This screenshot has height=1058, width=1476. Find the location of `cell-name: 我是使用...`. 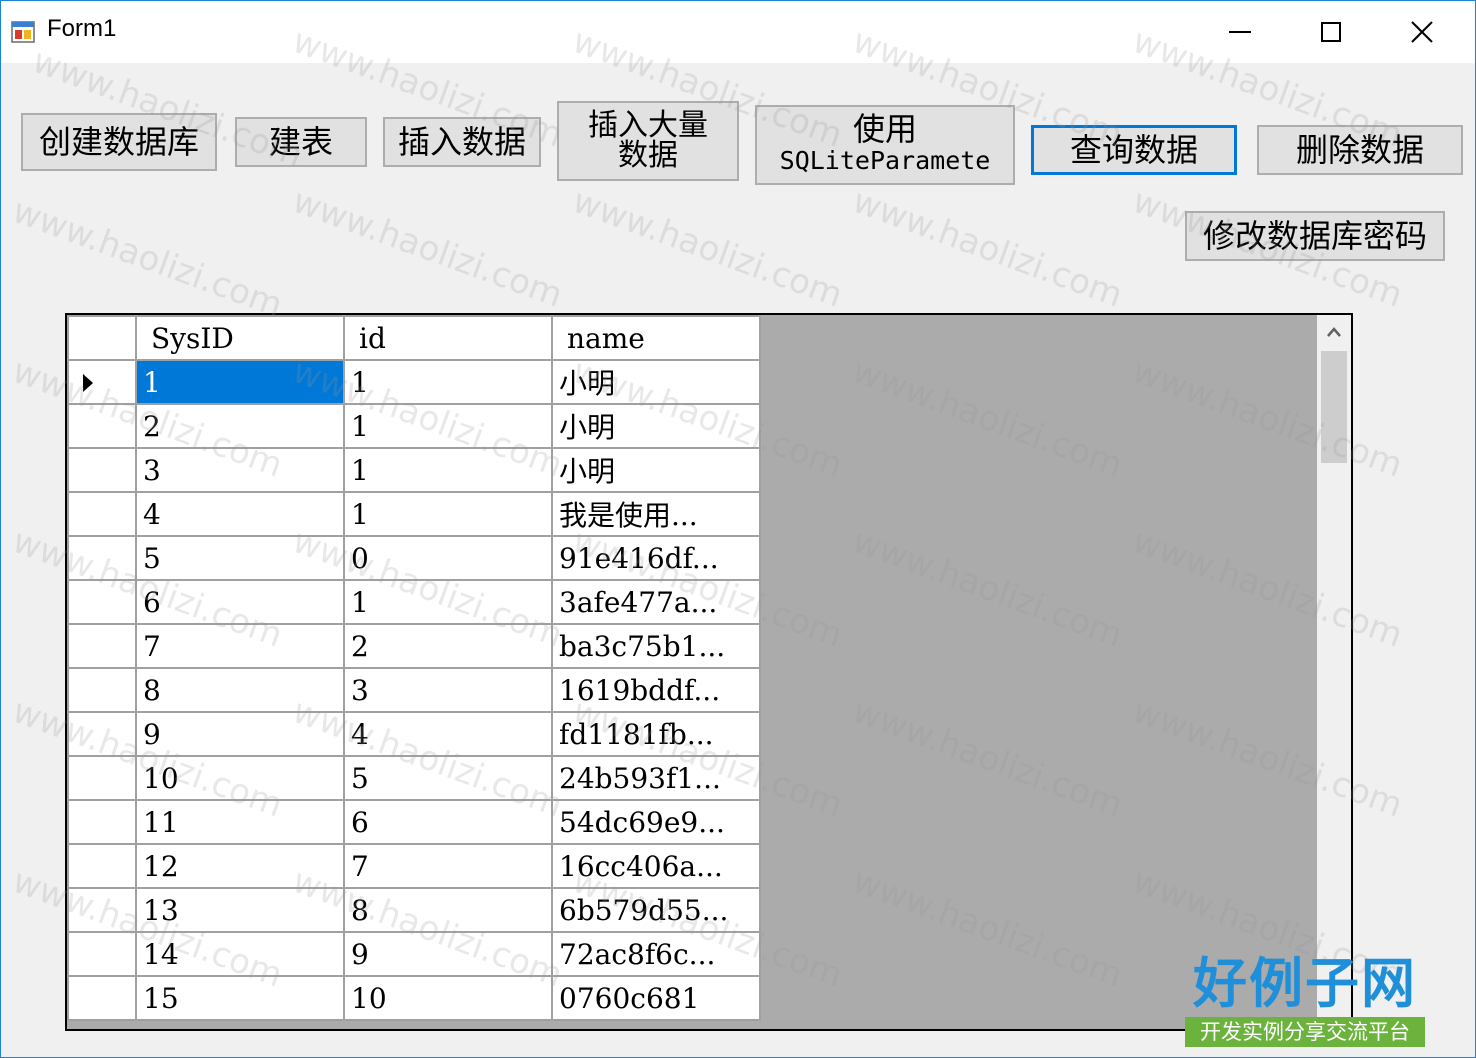

cell-name: 我是使用... is located at coordinates (656, 514).